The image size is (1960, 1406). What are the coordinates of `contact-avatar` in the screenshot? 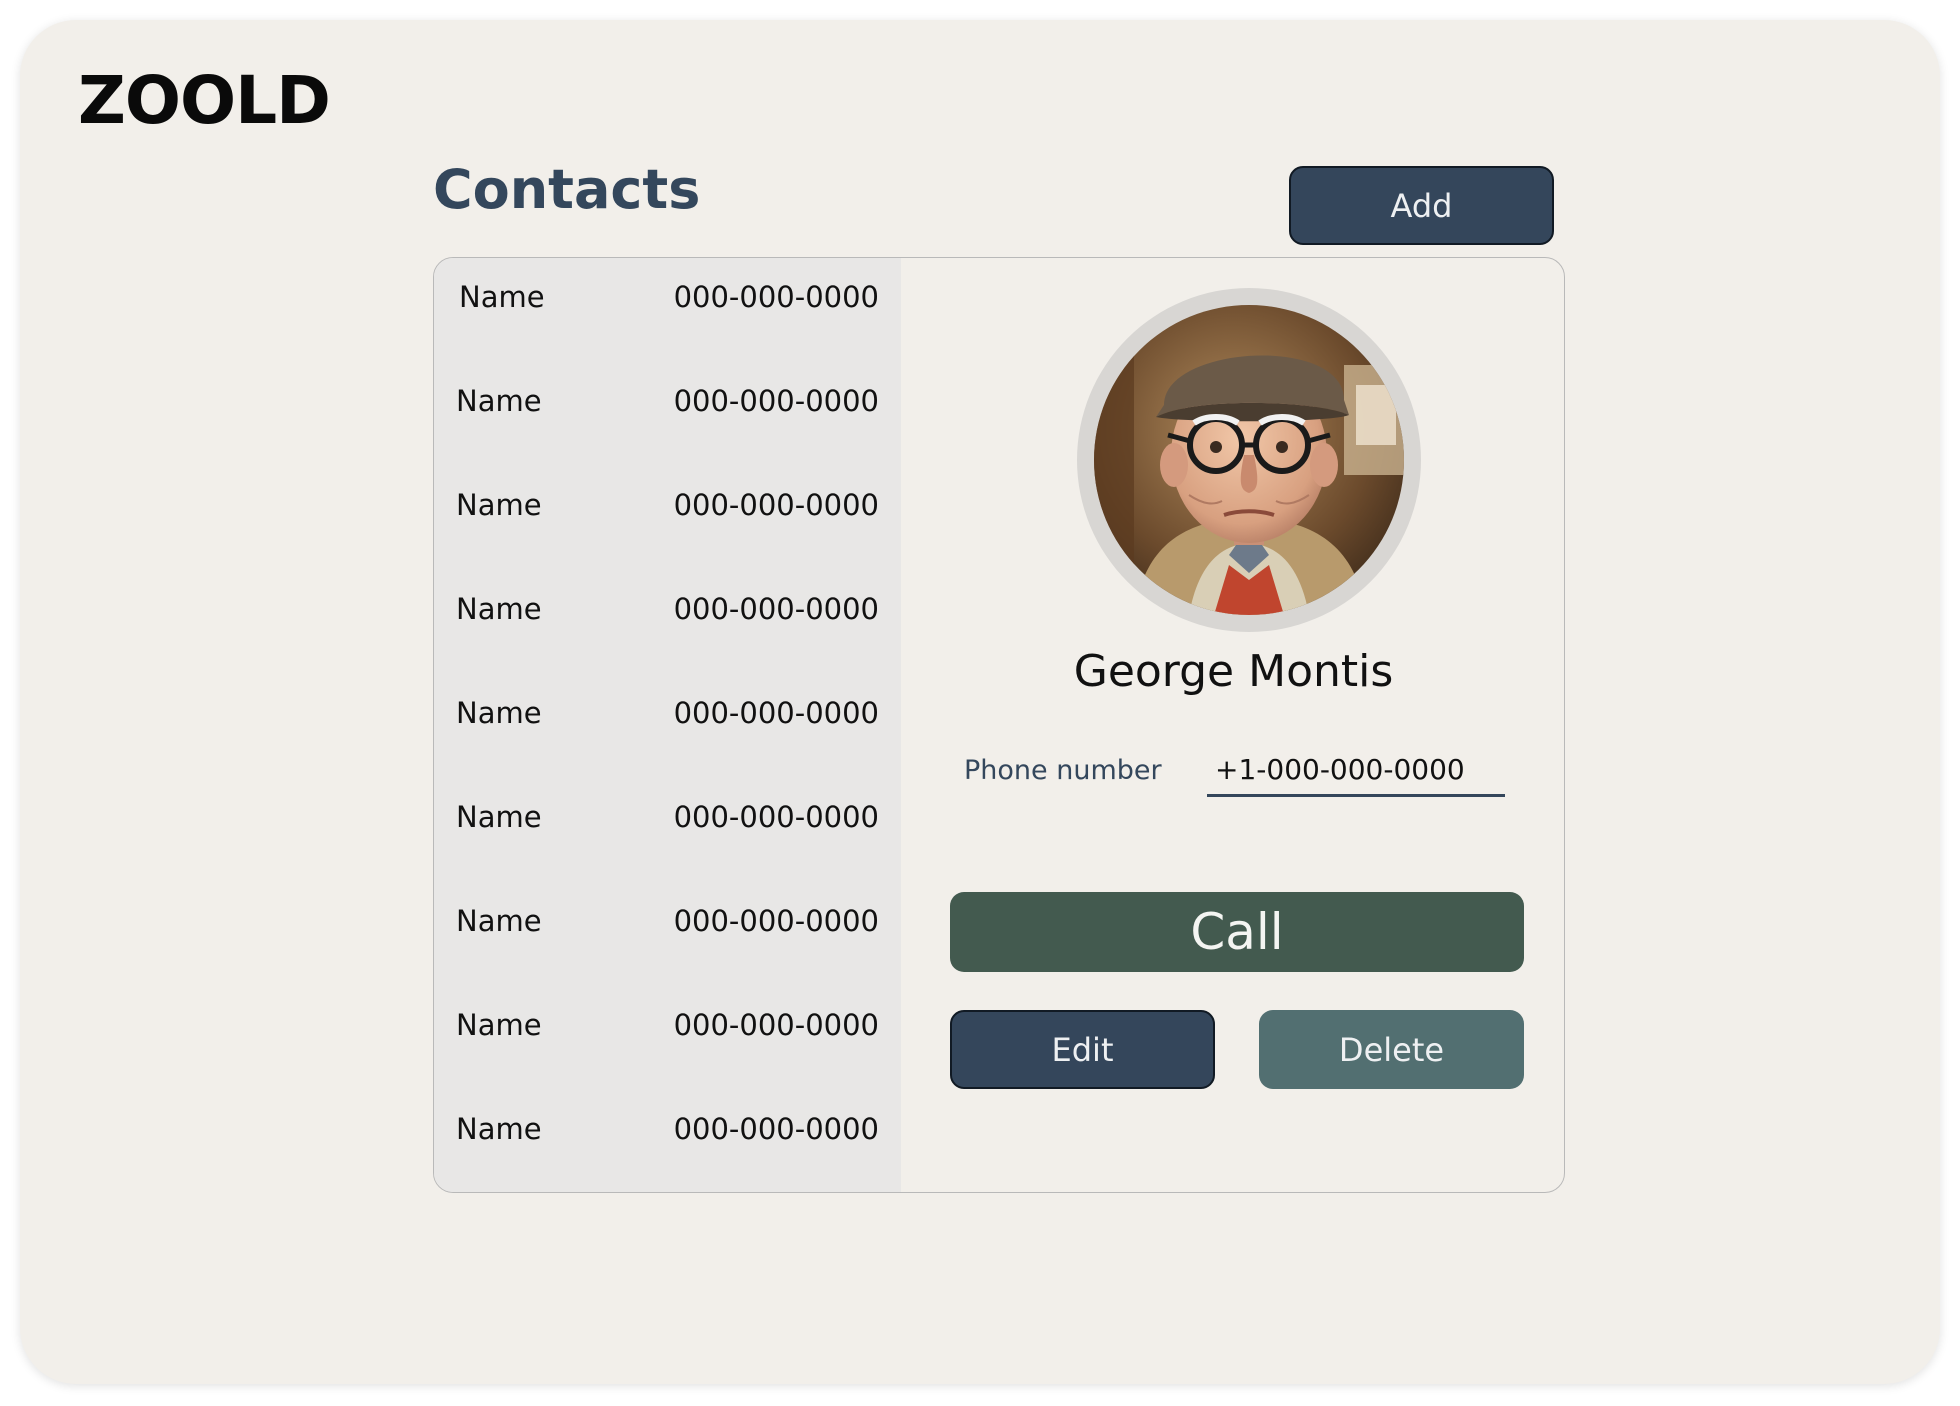 It's located at (1249, 460).